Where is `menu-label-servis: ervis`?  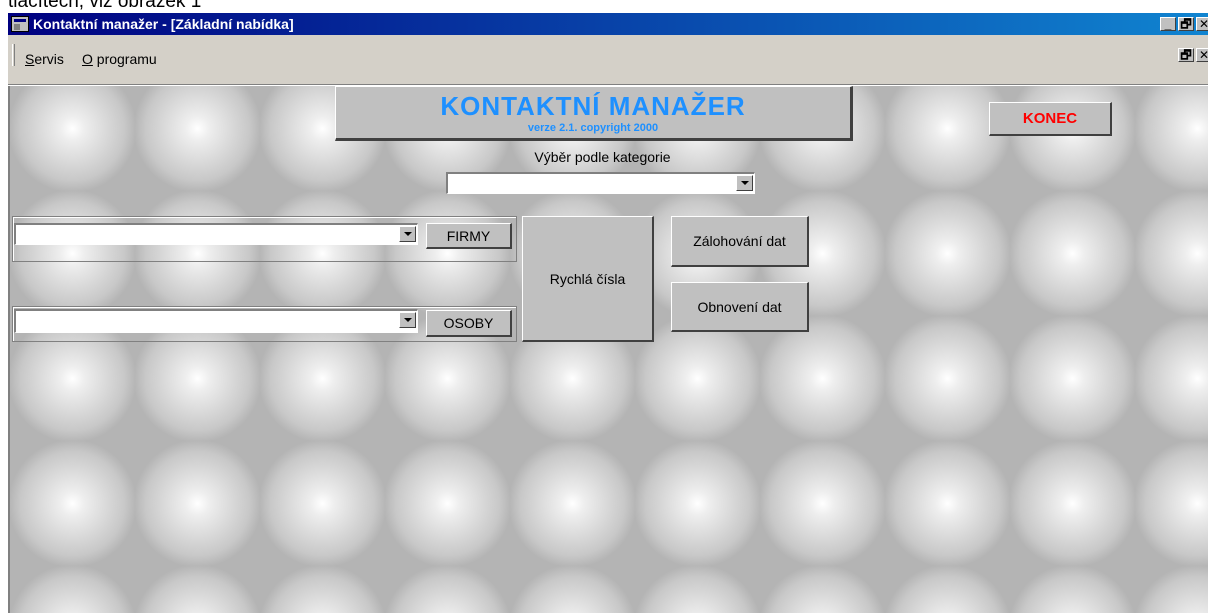 menu-label-servis: ervis is located at coordinates (49, 59).